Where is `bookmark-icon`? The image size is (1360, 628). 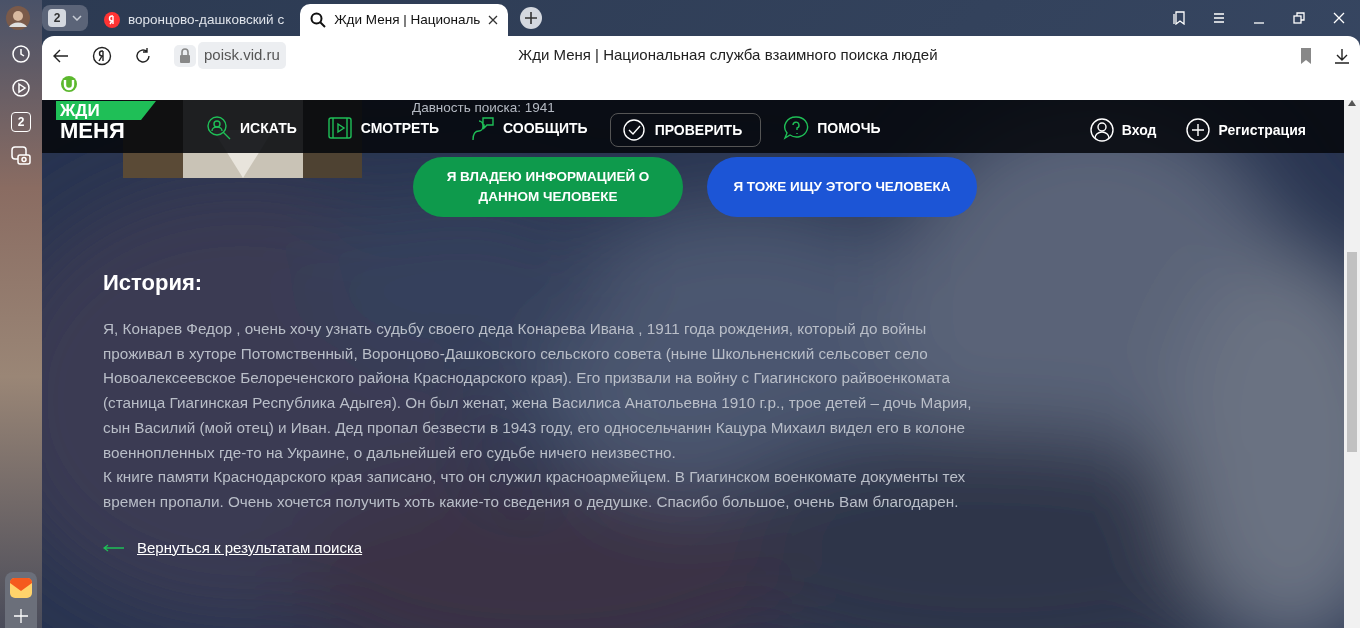
bookmark-icon is located at coordinates (1306, 55).